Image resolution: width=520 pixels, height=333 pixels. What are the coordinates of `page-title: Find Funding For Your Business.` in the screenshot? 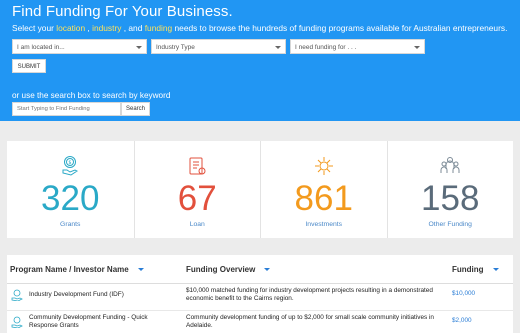 It's located at (122, 11).